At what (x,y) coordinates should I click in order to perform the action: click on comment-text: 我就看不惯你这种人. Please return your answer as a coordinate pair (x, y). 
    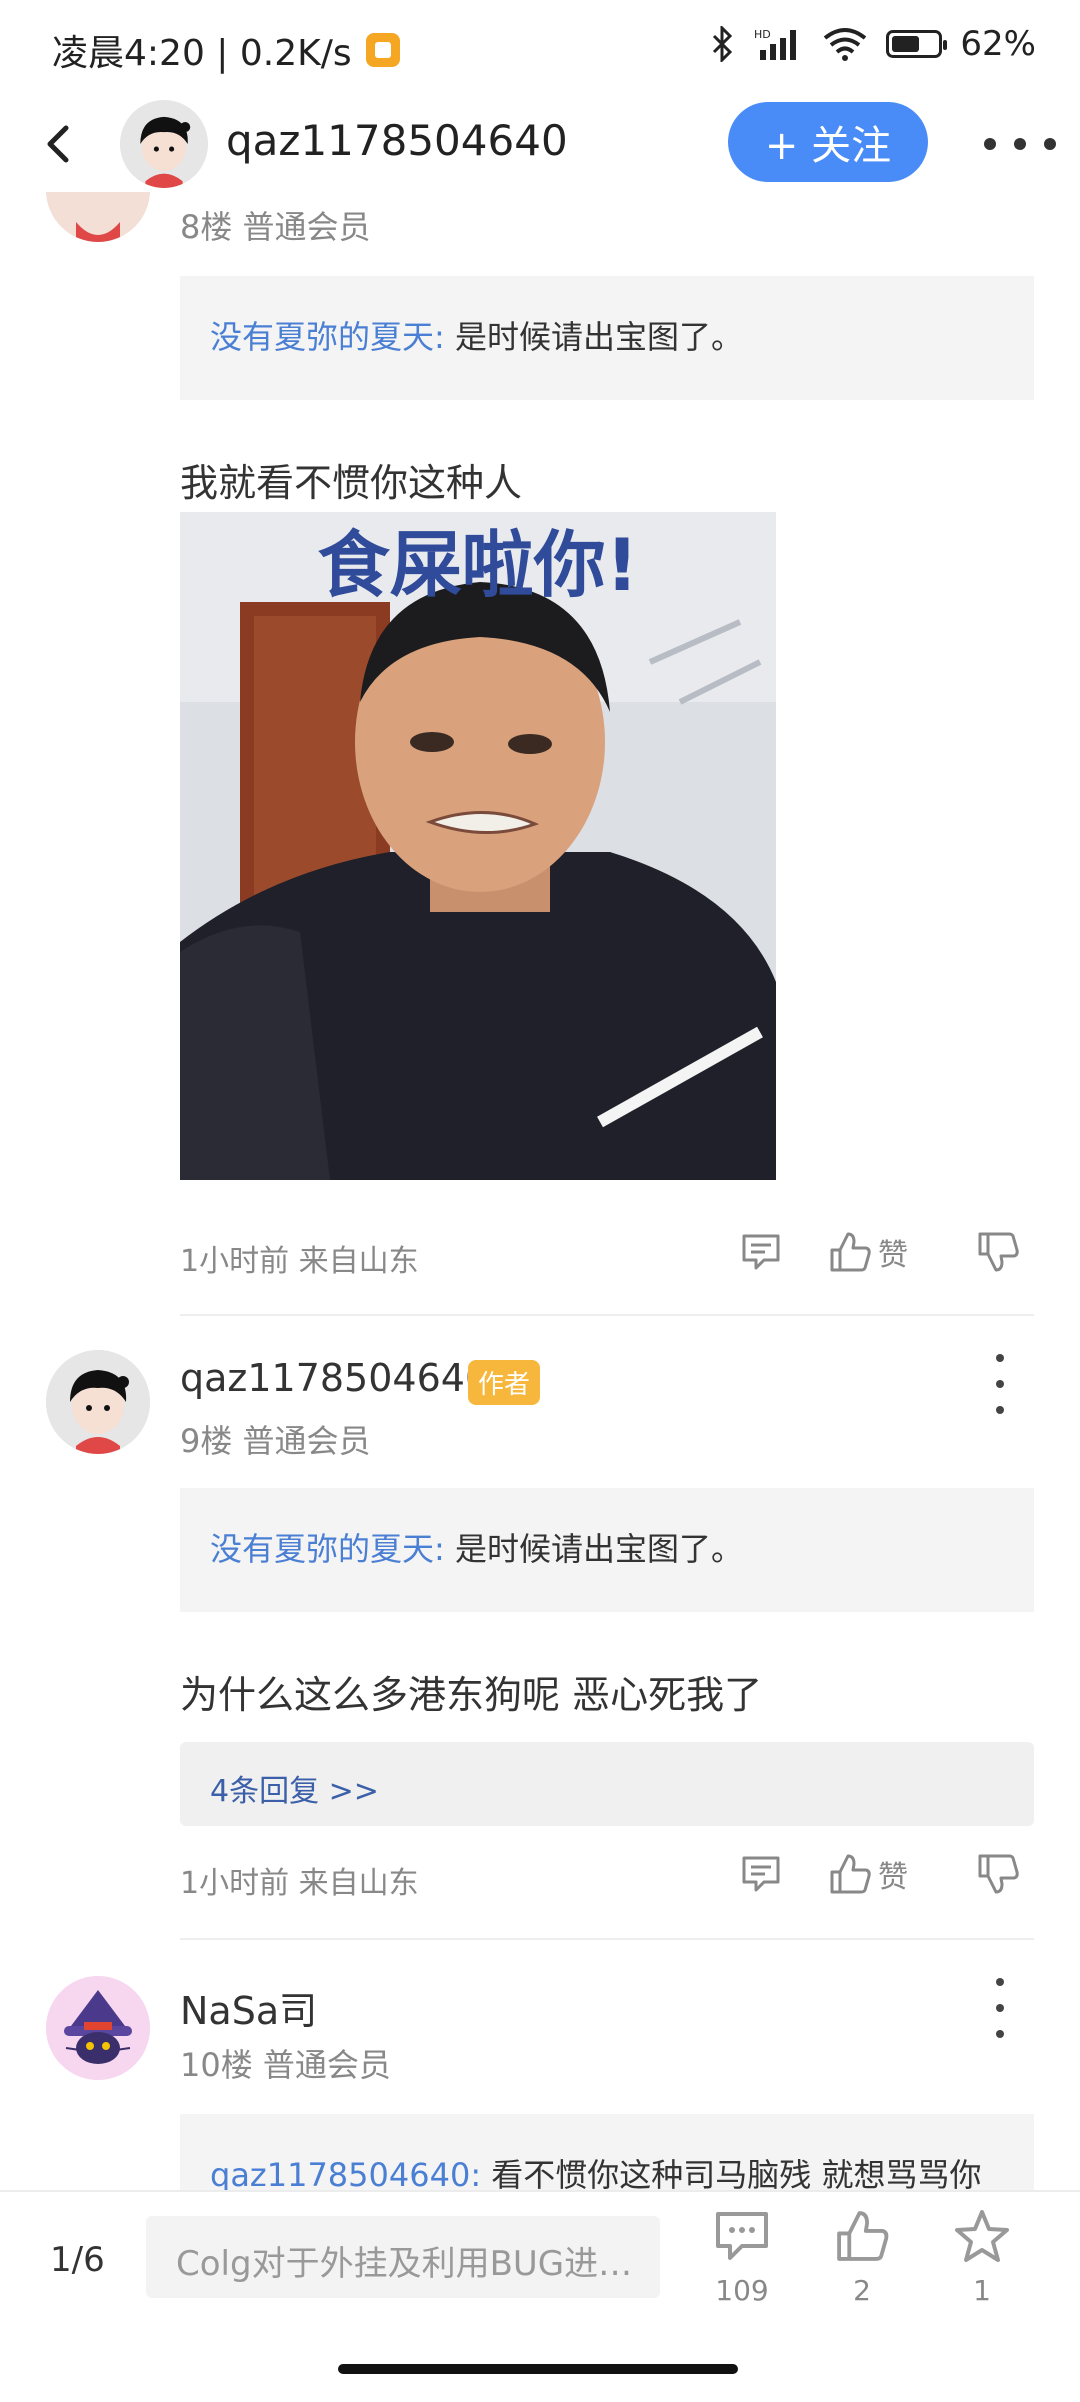
    Looking at the image, I should click on (351, 483).